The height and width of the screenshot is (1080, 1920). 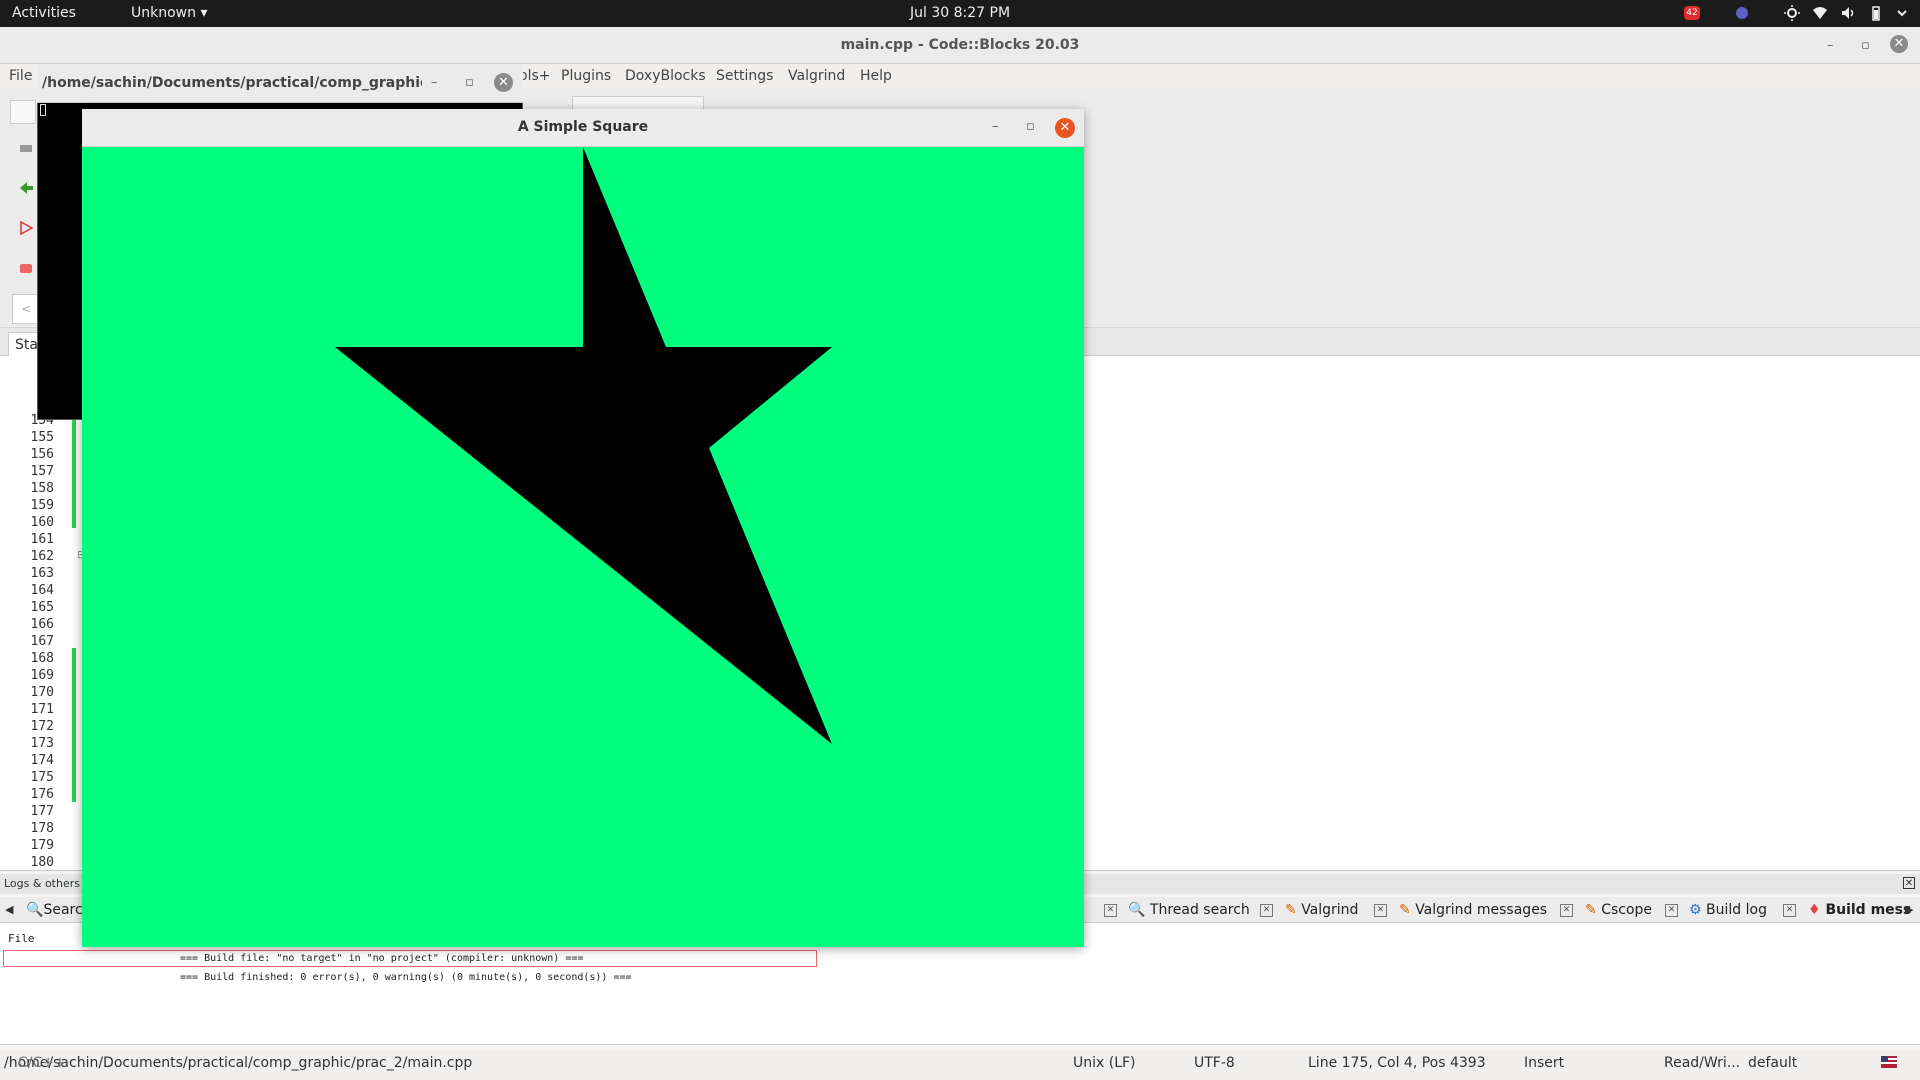 What do you see at coordinates (665, 76) in the screenshot?
I see `menu-doxyblocks: DoxyBlocks` at bounding box center [665, 76].